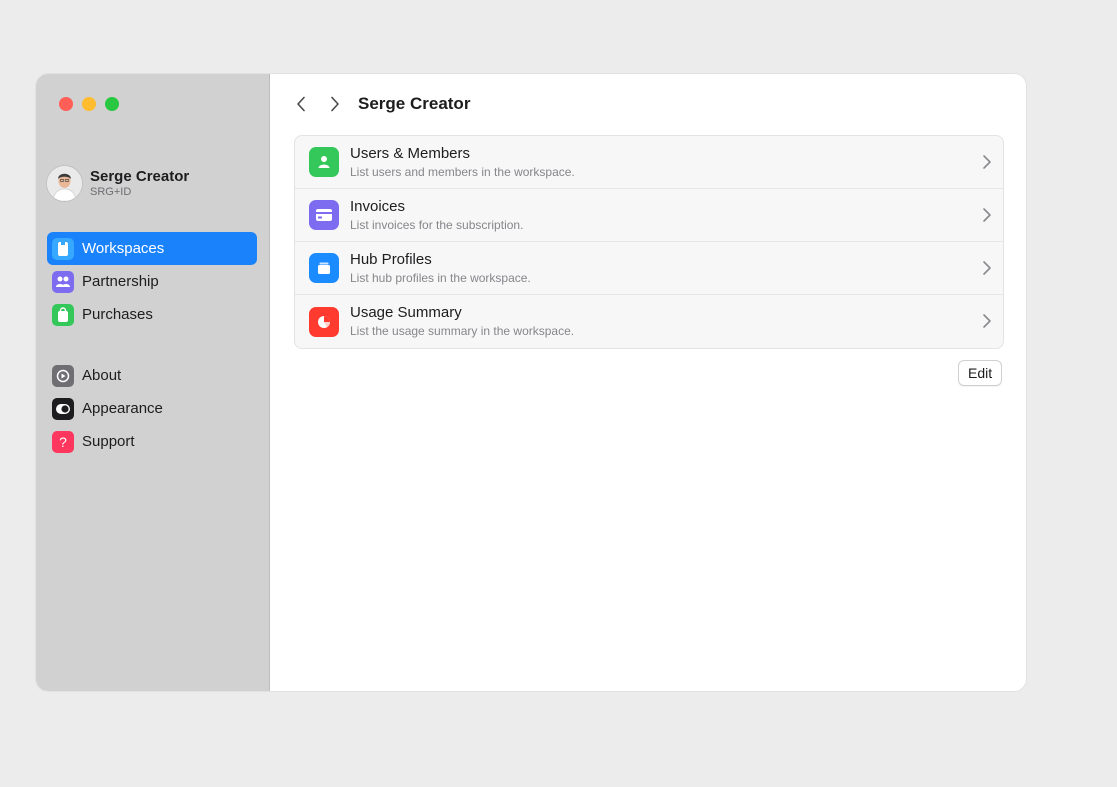 The image size is (1117, 787). Describe the element at coordinates (111, 192) in the screenshot. I see `profile-id: SRG+ID` at that location.